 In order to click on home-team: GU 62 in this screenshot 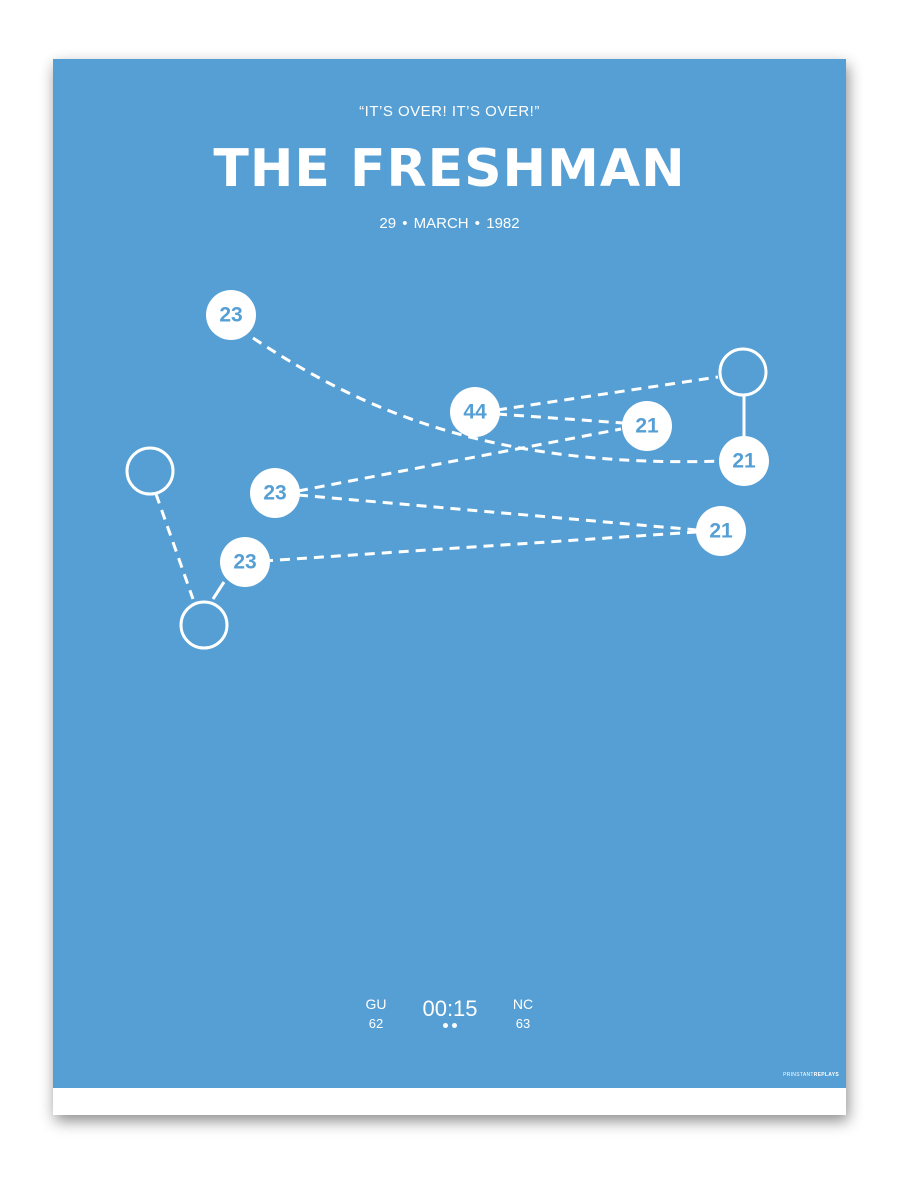, I will do `click(376, 1014)`.